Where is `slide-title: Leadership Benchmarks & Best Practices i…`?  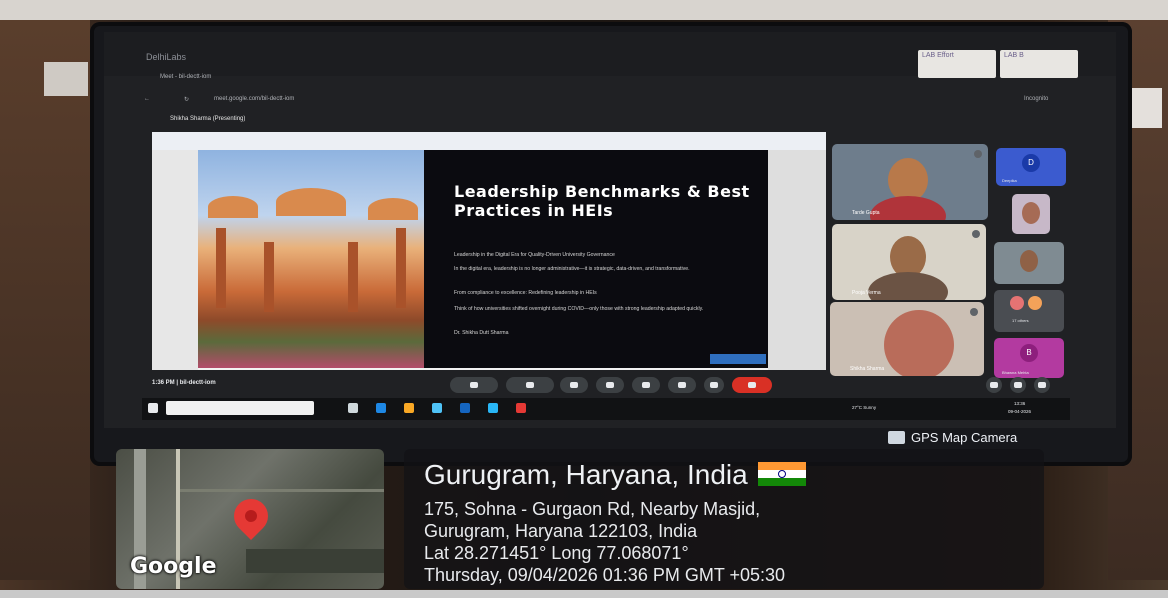 slide-title: Leadership Benchmarks & Best Practices i… is located at coordinates (602, 201).